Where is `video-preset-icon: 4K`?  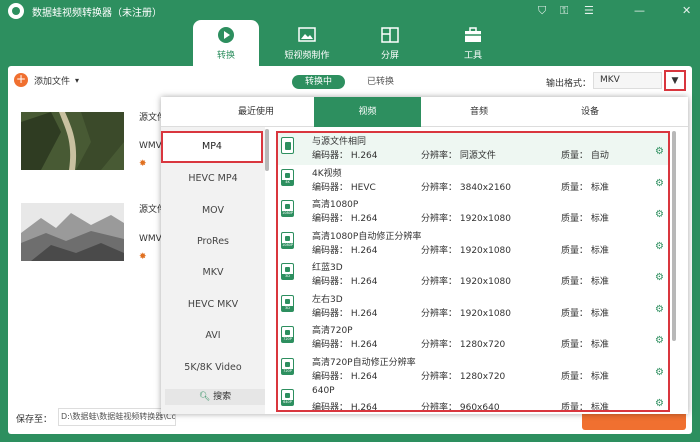 video-preset-icon: 4K is located at coordinates (287, 177).